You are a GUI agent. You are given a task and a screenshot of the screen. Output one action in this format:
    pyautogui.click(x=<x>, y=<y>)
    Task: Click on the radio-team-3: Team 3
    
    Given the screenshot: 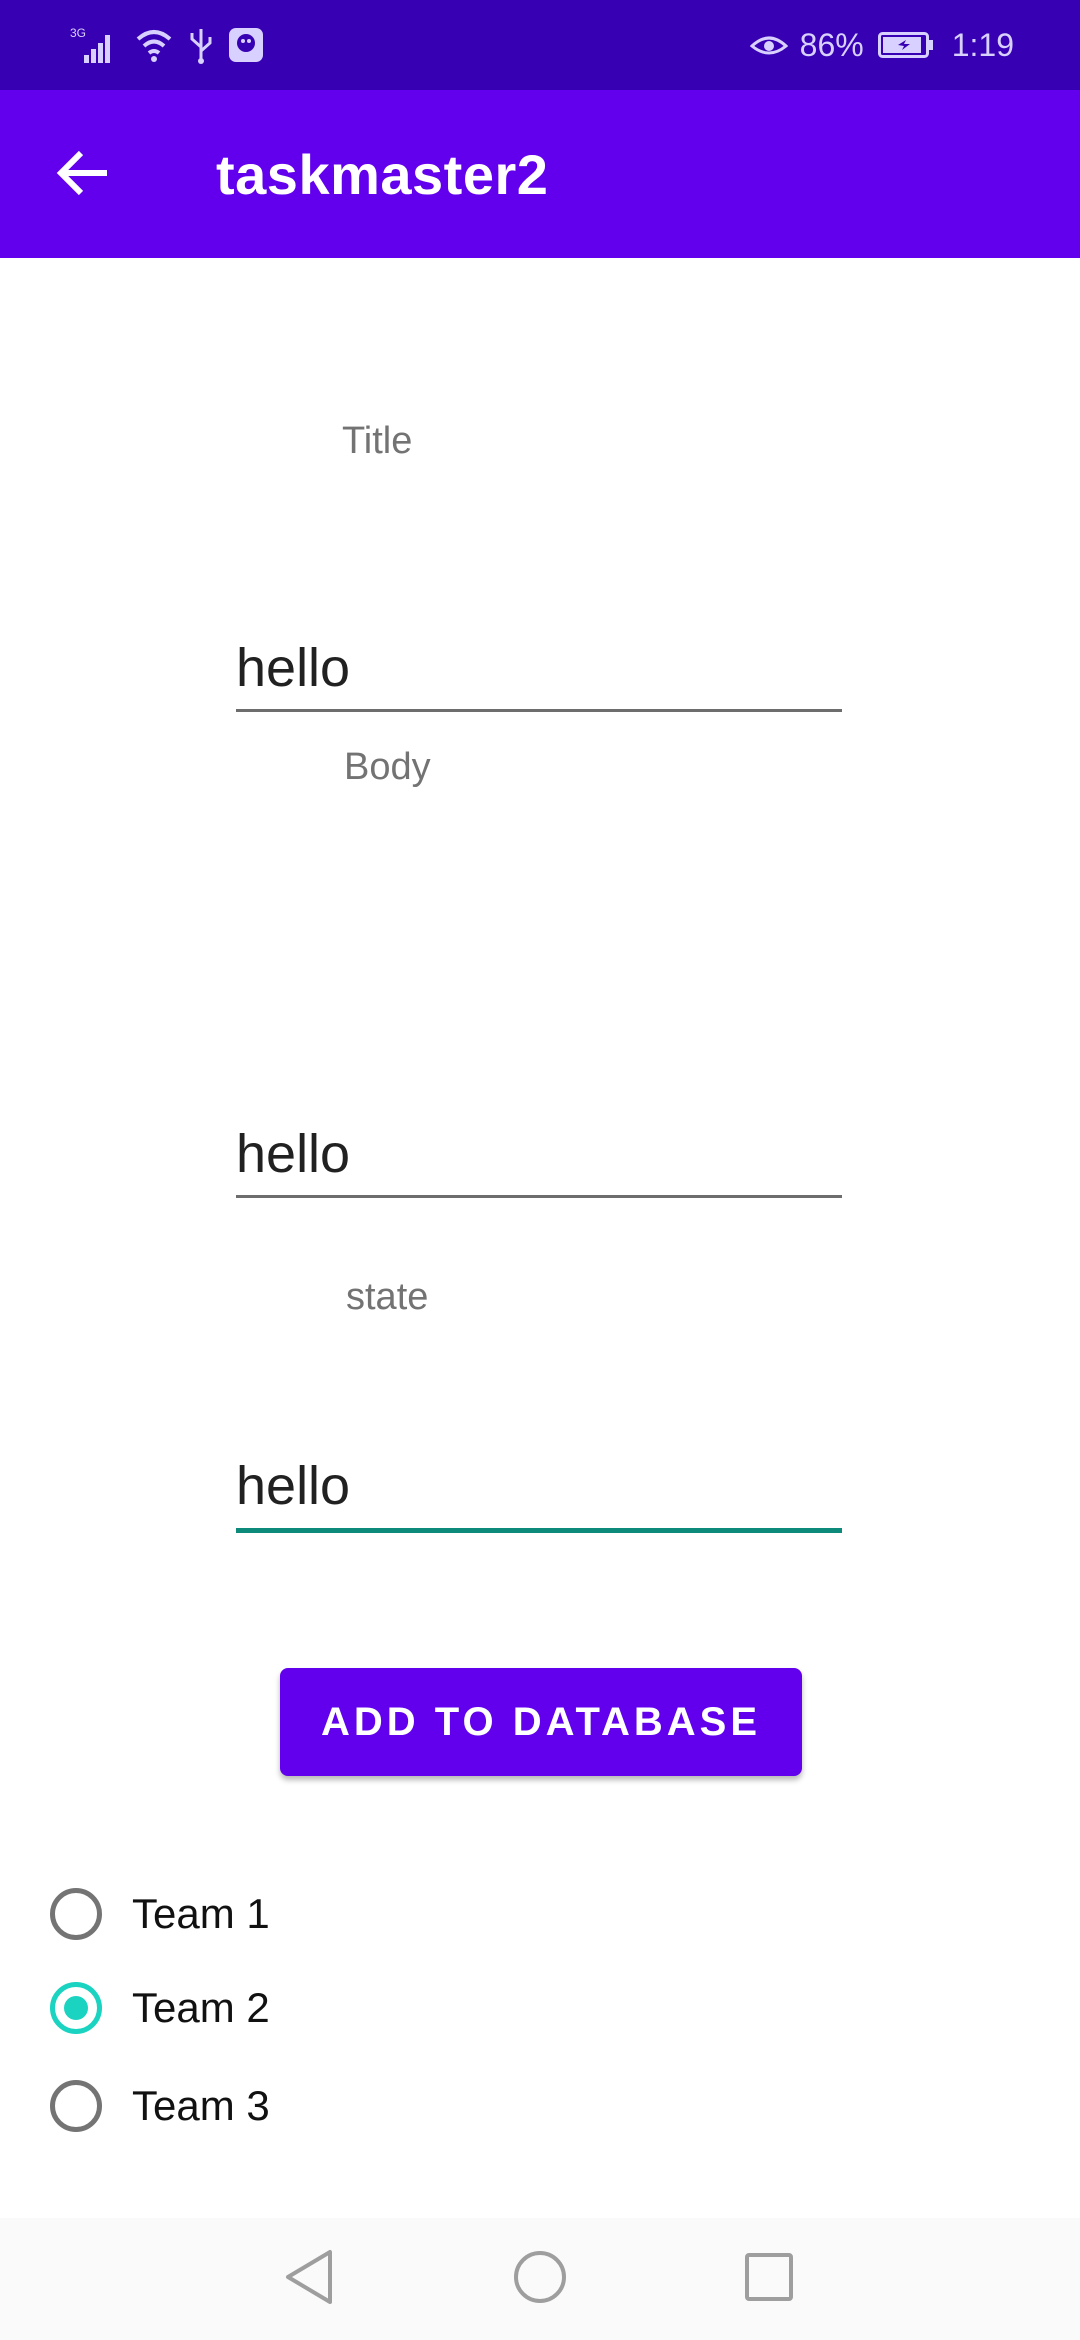 What is the action you would take?
    pyautogui.click(x=160, y=2106)
    